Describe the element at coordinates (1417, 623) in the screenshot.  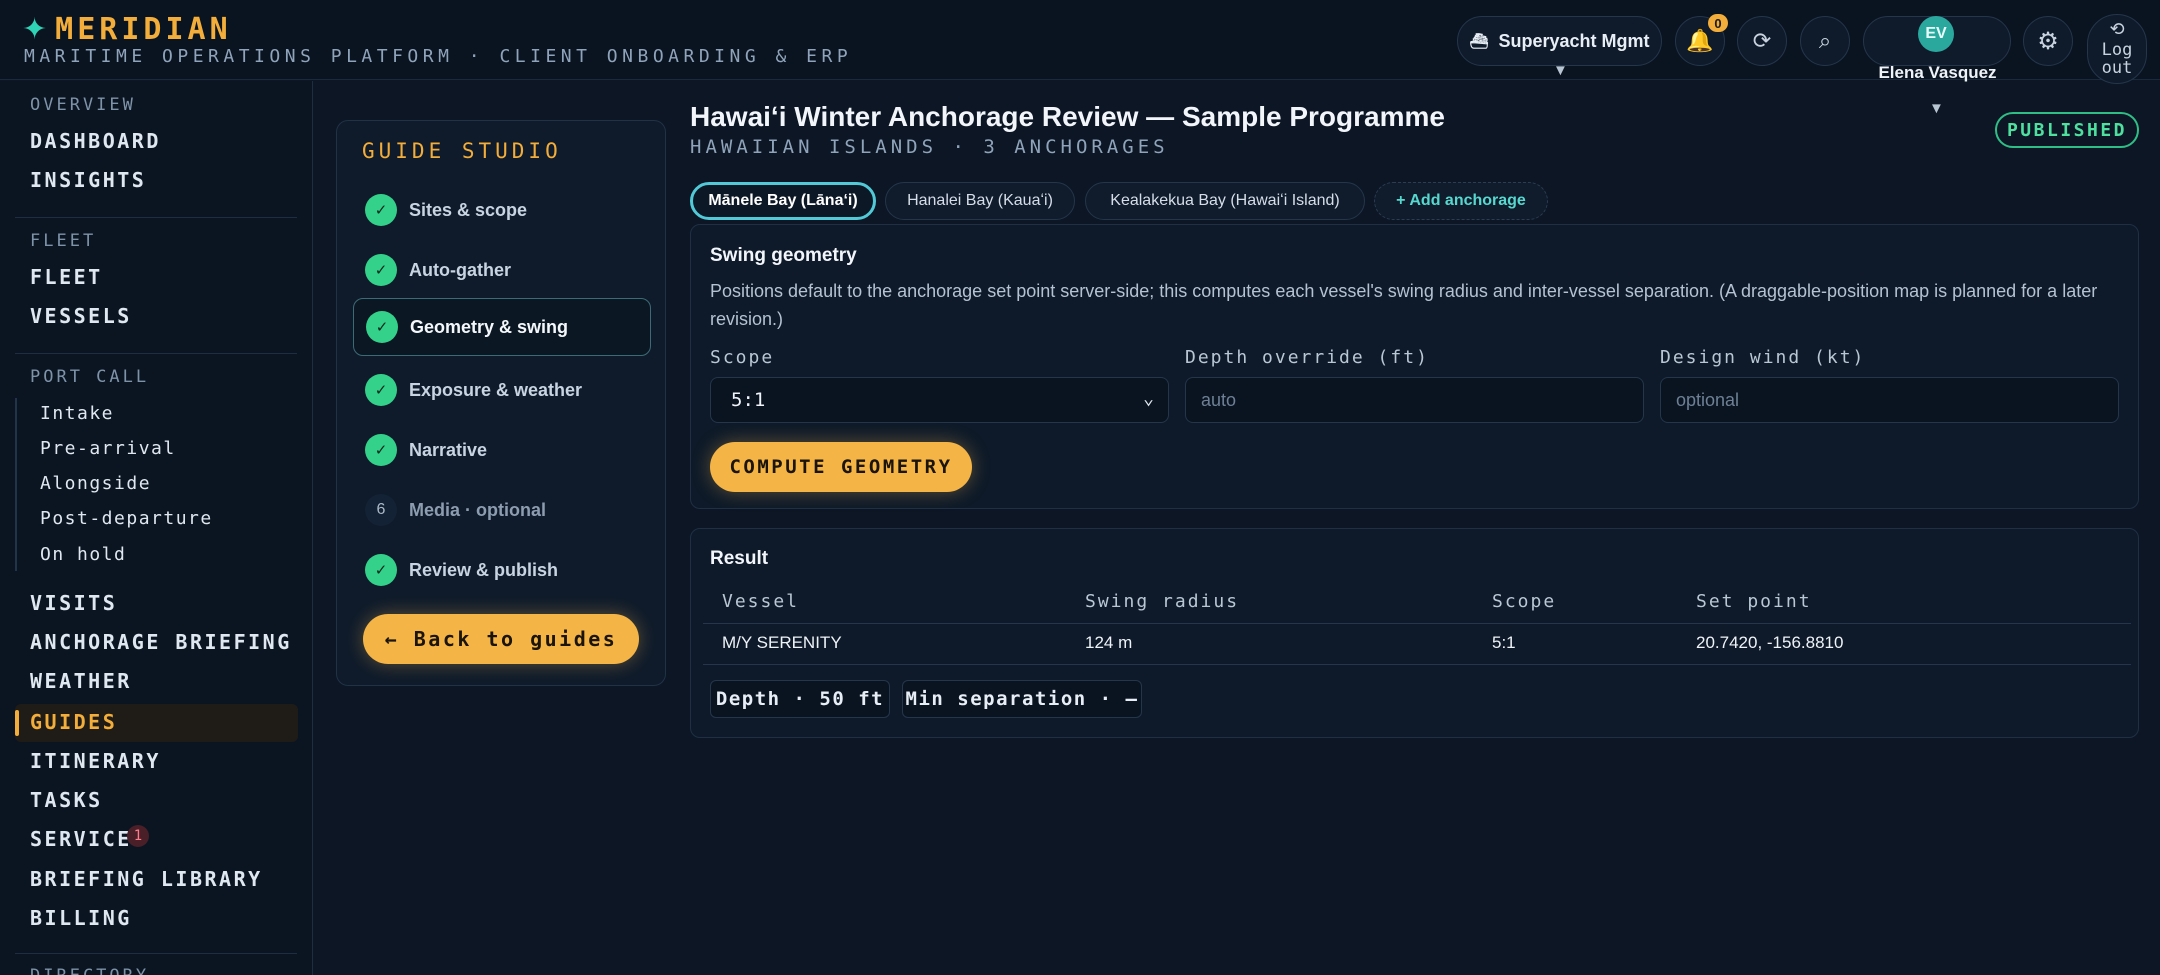
I see `table-divider` at that location.